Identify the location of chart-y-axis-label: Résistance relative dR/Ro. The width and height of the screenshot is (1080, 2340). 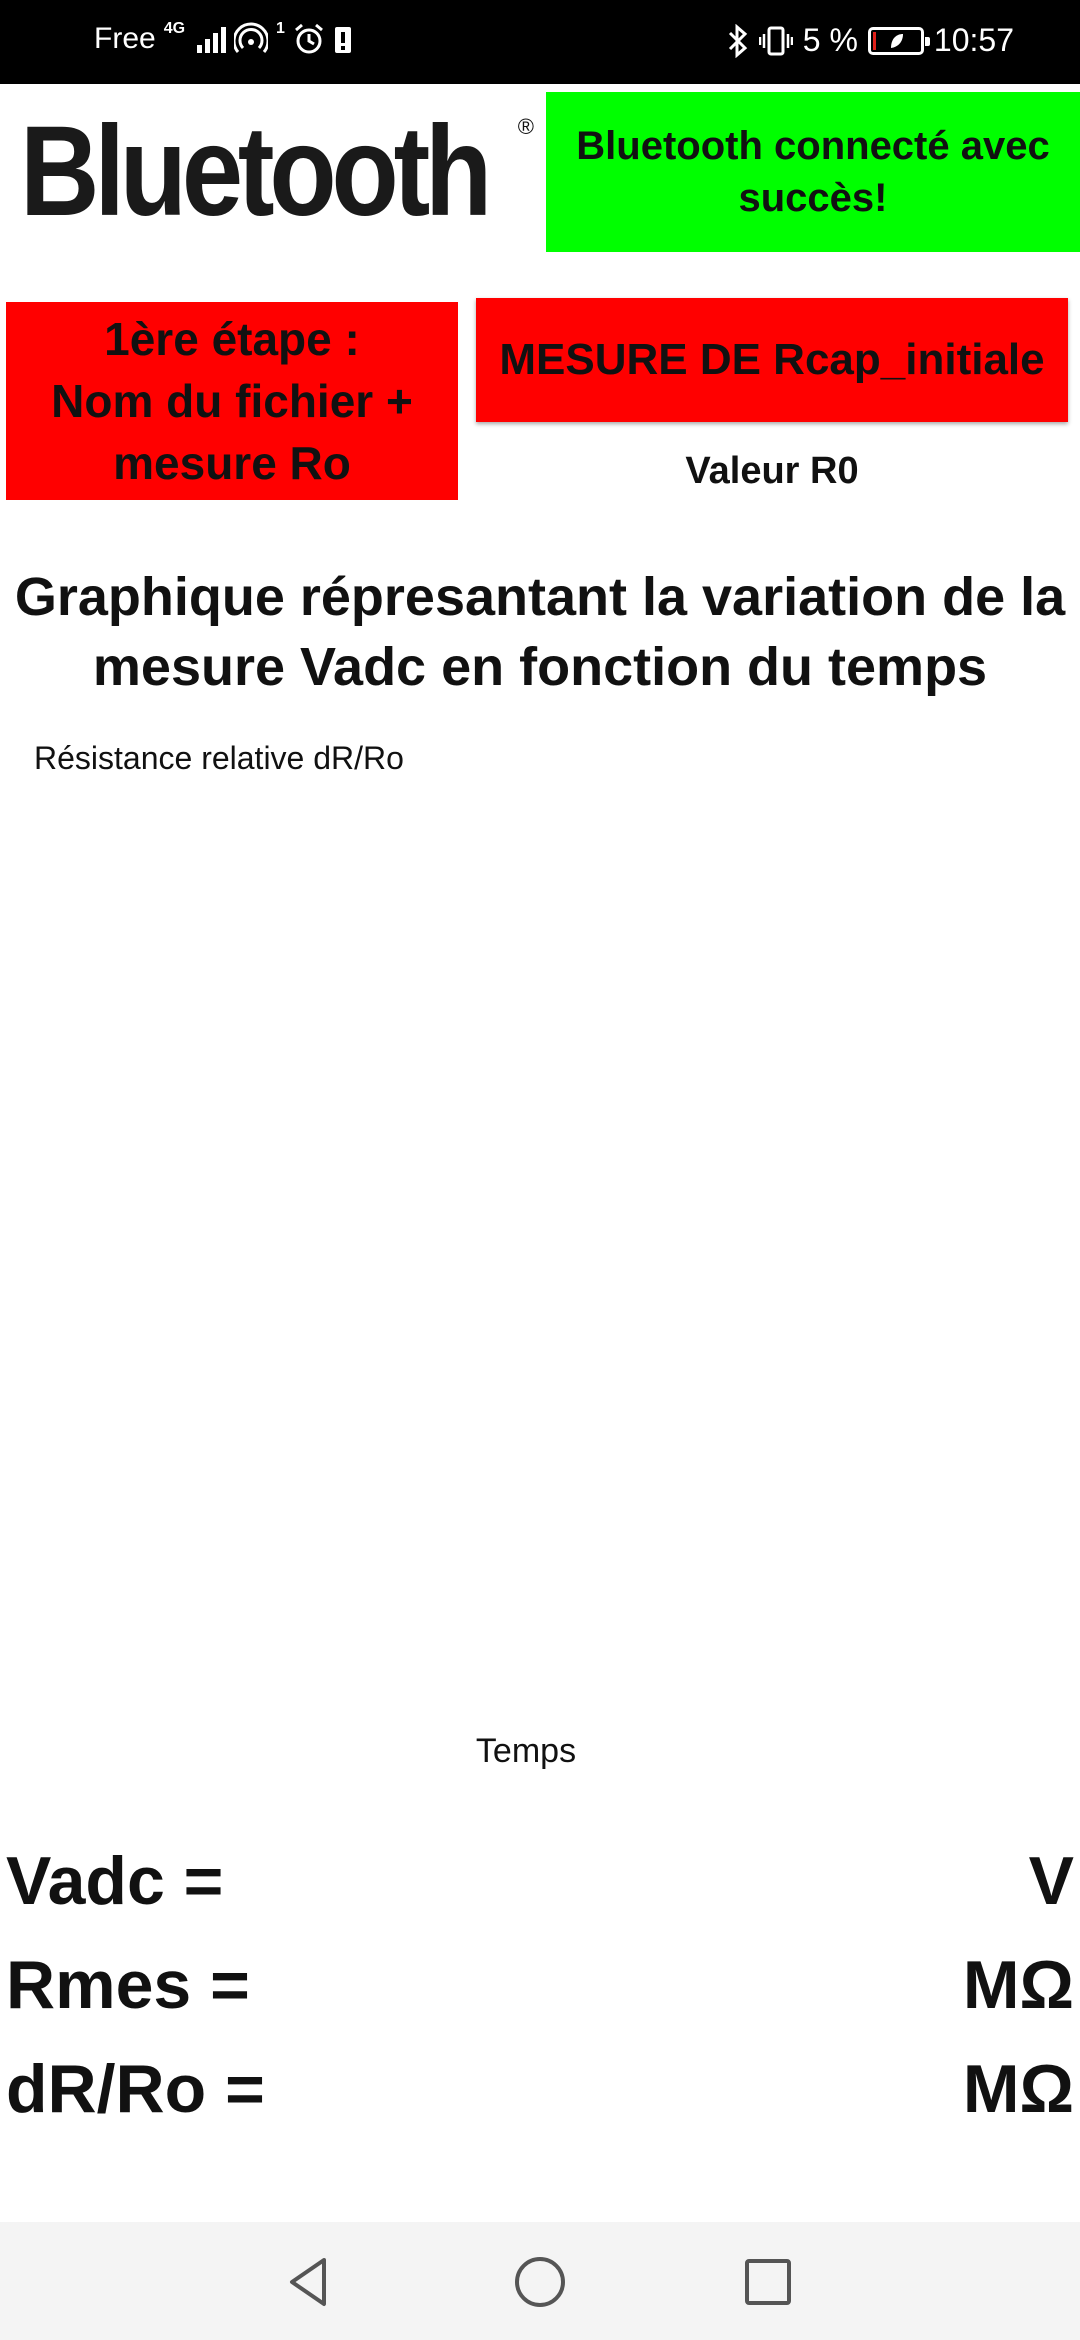
(219, 758).